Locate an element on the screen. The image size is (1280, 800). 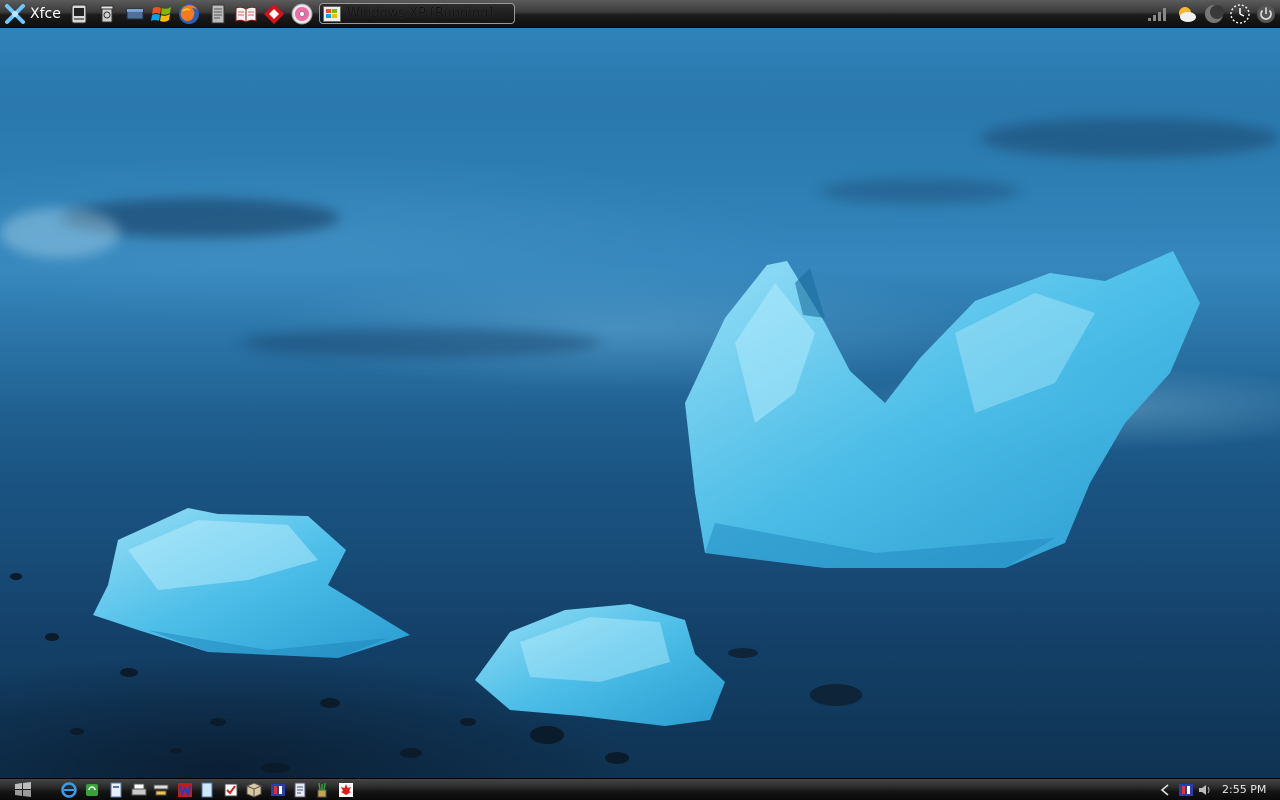
firefox-icon is located at coordinates (189, 14).